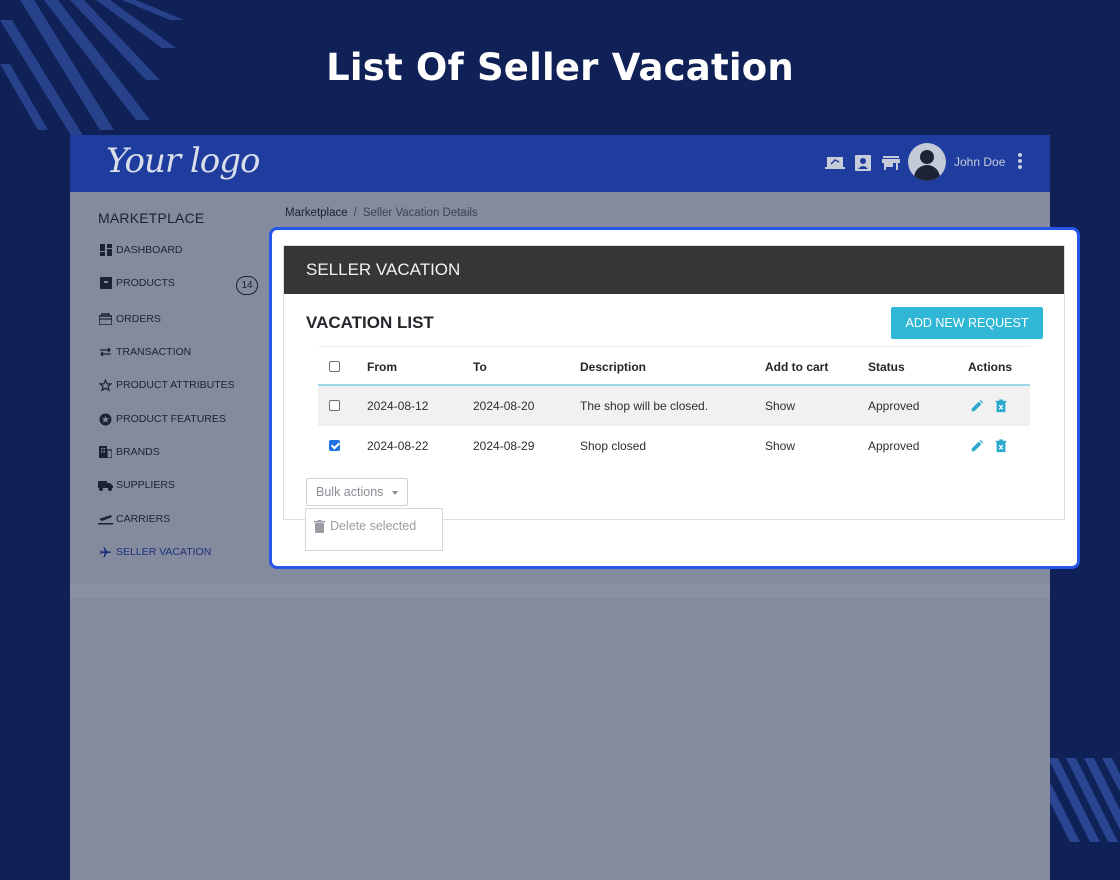 This screenshot has width=1120, height=880. I want to click on column-header-from: From, so click(382, 367).